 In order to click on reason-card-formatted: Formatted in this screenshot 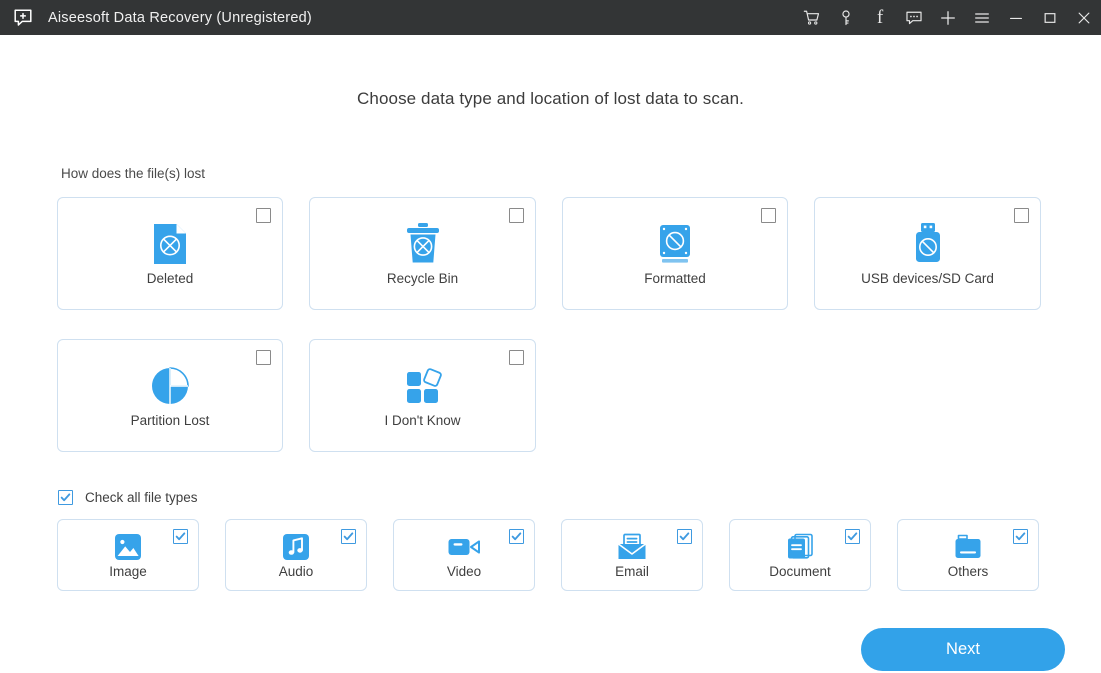, I will do `click(675, 253)`.